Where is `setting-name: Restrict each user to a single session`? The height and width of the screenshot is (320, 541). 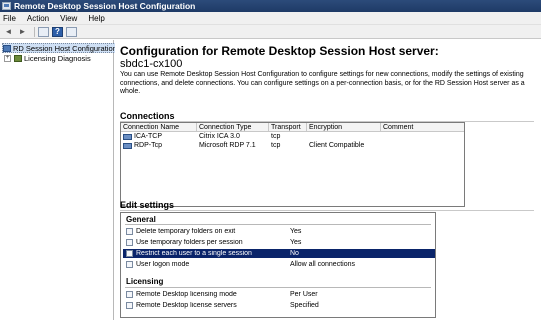
setting-name: Restrict each user to a single session is located at coordinates (194, 253).